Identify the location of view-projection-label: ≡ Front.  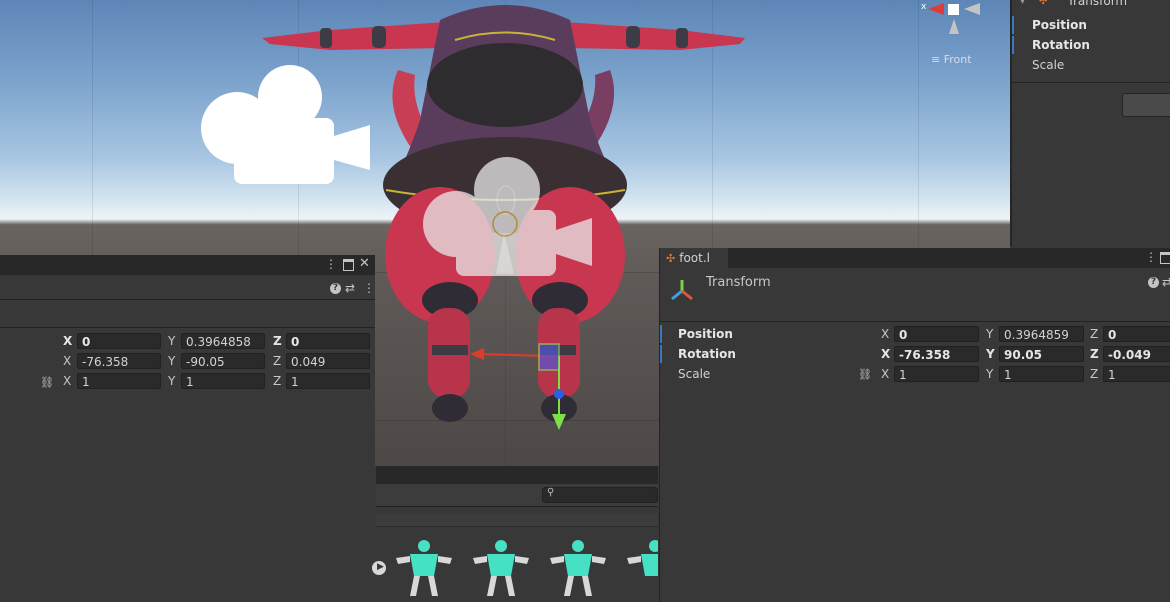
(951, 59).